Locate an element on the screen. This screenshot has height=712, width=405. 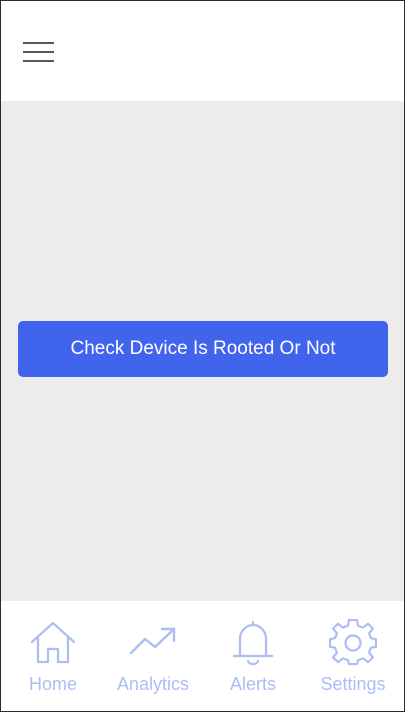
tab-home: Home is located at coordinates (53, 656).